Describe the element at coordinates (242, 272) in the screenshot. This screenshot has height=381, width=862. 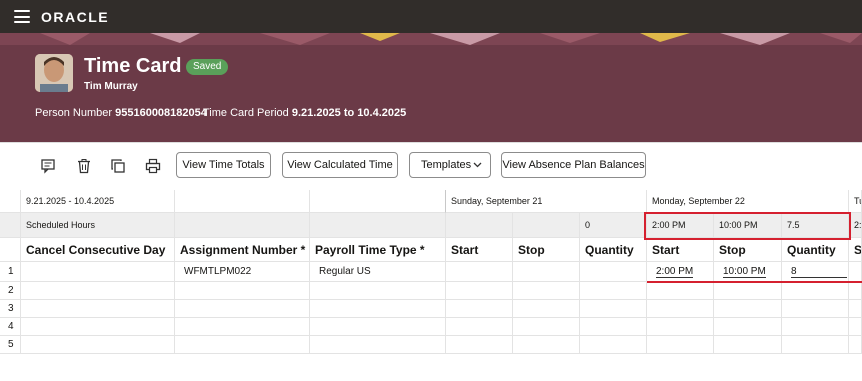
I see `assignment-number-cell: WFMTLPM022` at that location.